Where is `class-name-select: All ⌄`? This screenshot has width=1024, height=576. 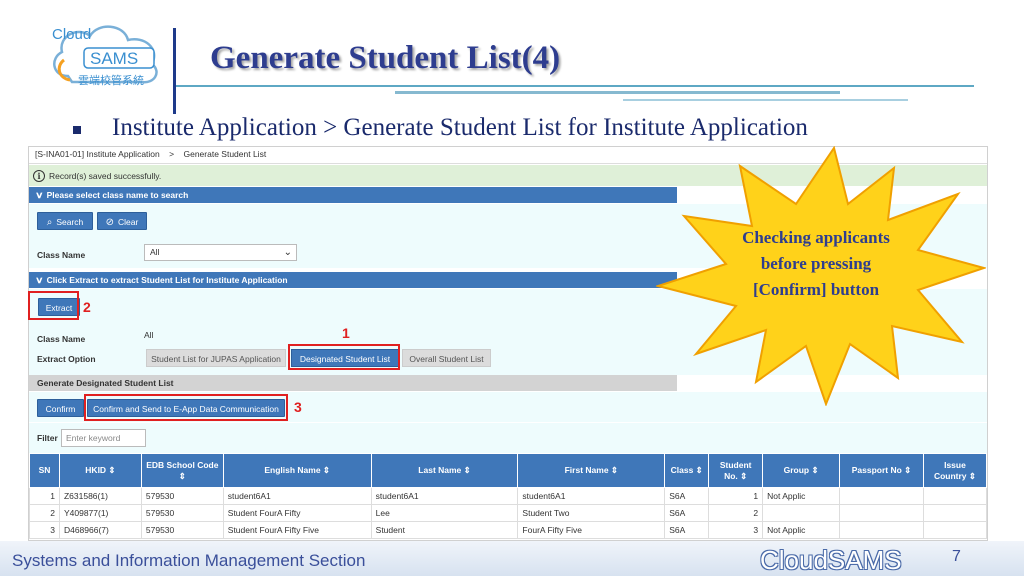 class-name-select: All ⌄ is located at coordinates (220, 252).